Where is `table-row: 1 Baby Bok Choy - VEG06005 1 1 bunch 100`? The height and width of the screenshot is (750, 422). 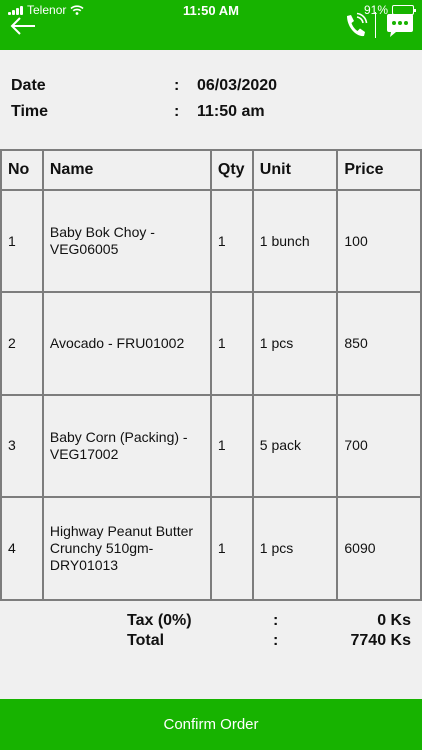 table-row: 1 Baby Bok Choy - VEG06005 1 1 bunch 100 is located at coordinates (211, 241).